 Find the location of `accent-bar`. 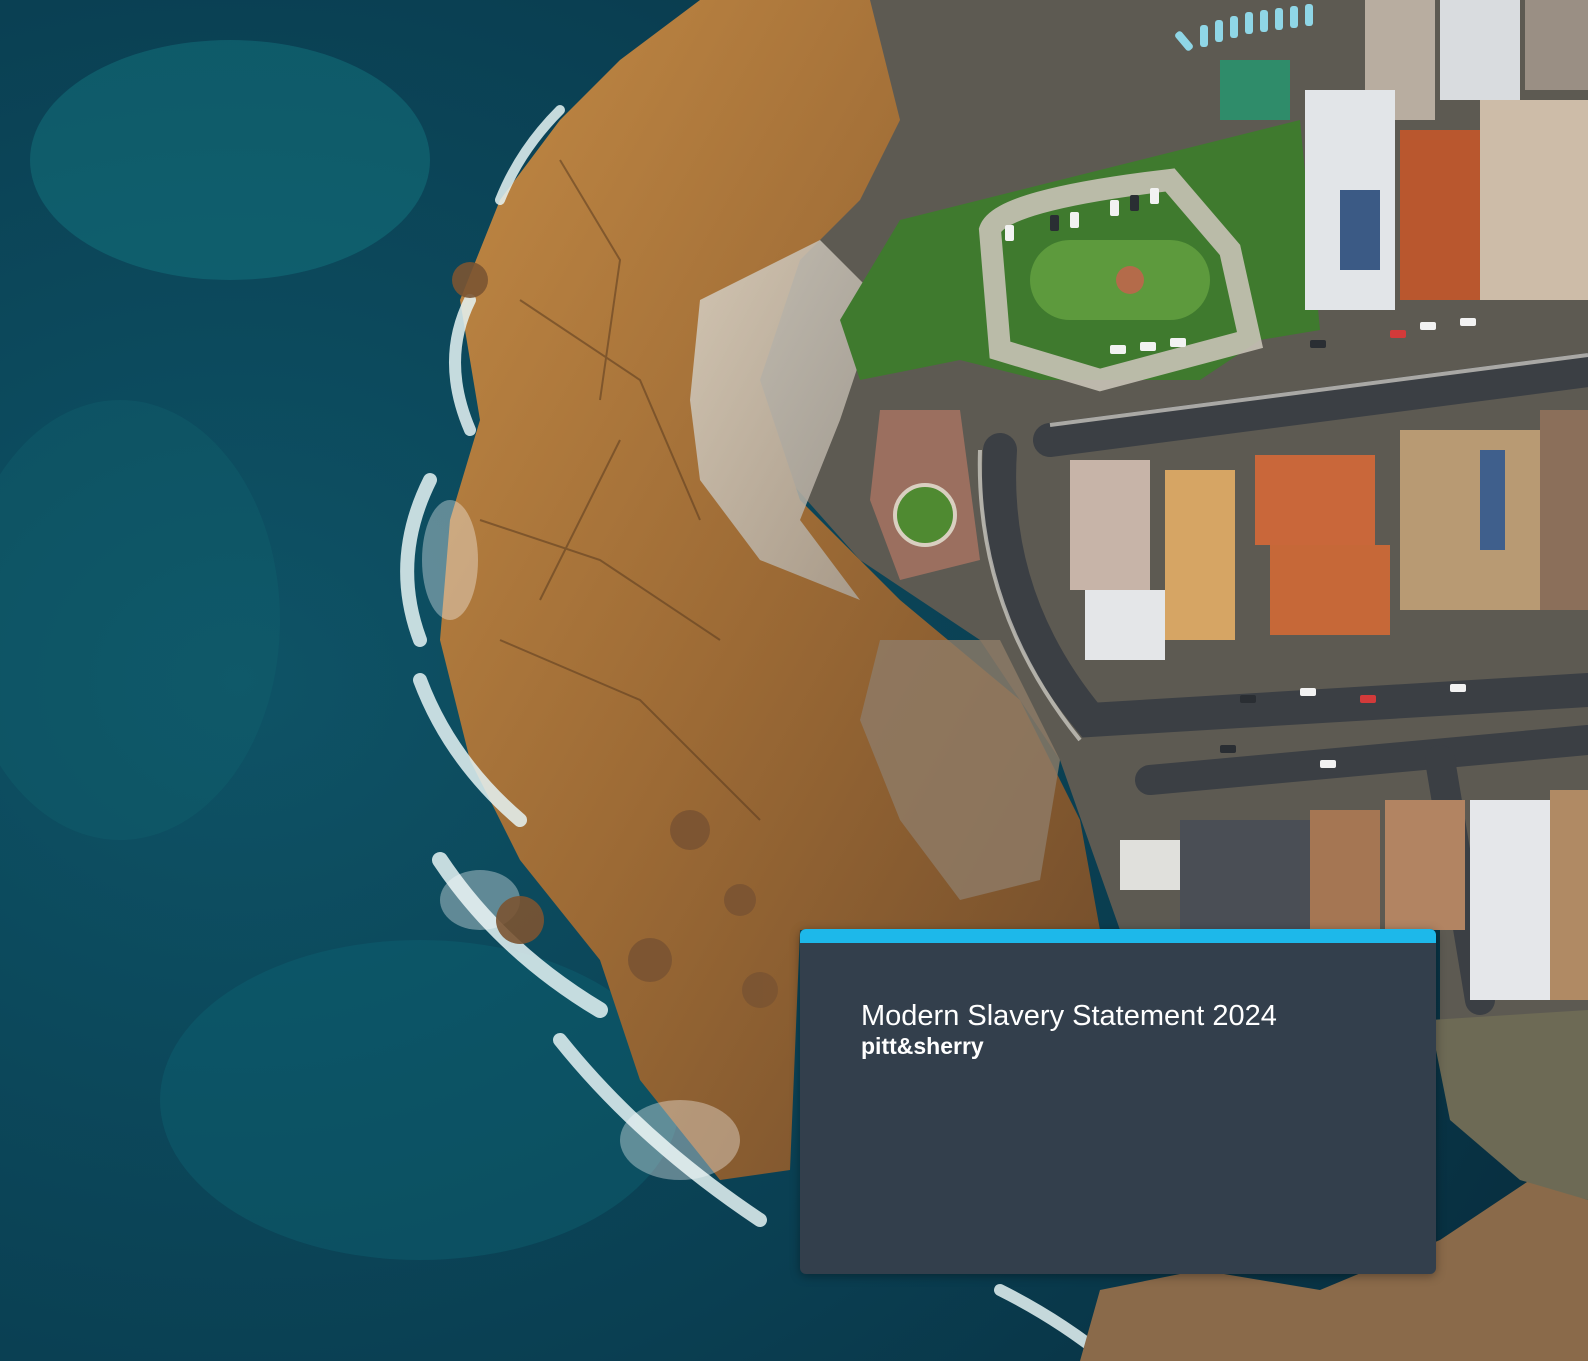

accent-bar is located at coordinates (1118, 936).